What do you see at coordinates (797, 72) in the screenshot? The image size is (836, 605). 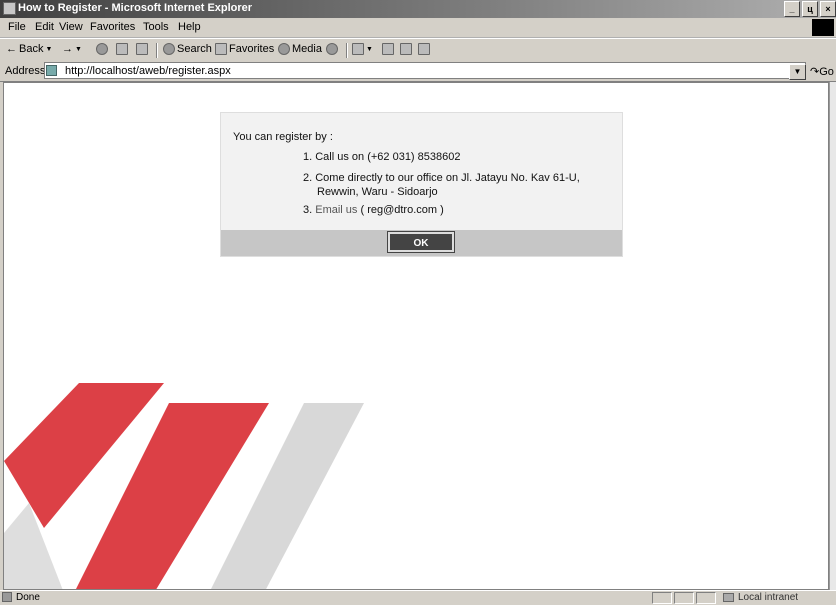 I see `address-dropdown-button: ▼` at bounding box center [797, 72].